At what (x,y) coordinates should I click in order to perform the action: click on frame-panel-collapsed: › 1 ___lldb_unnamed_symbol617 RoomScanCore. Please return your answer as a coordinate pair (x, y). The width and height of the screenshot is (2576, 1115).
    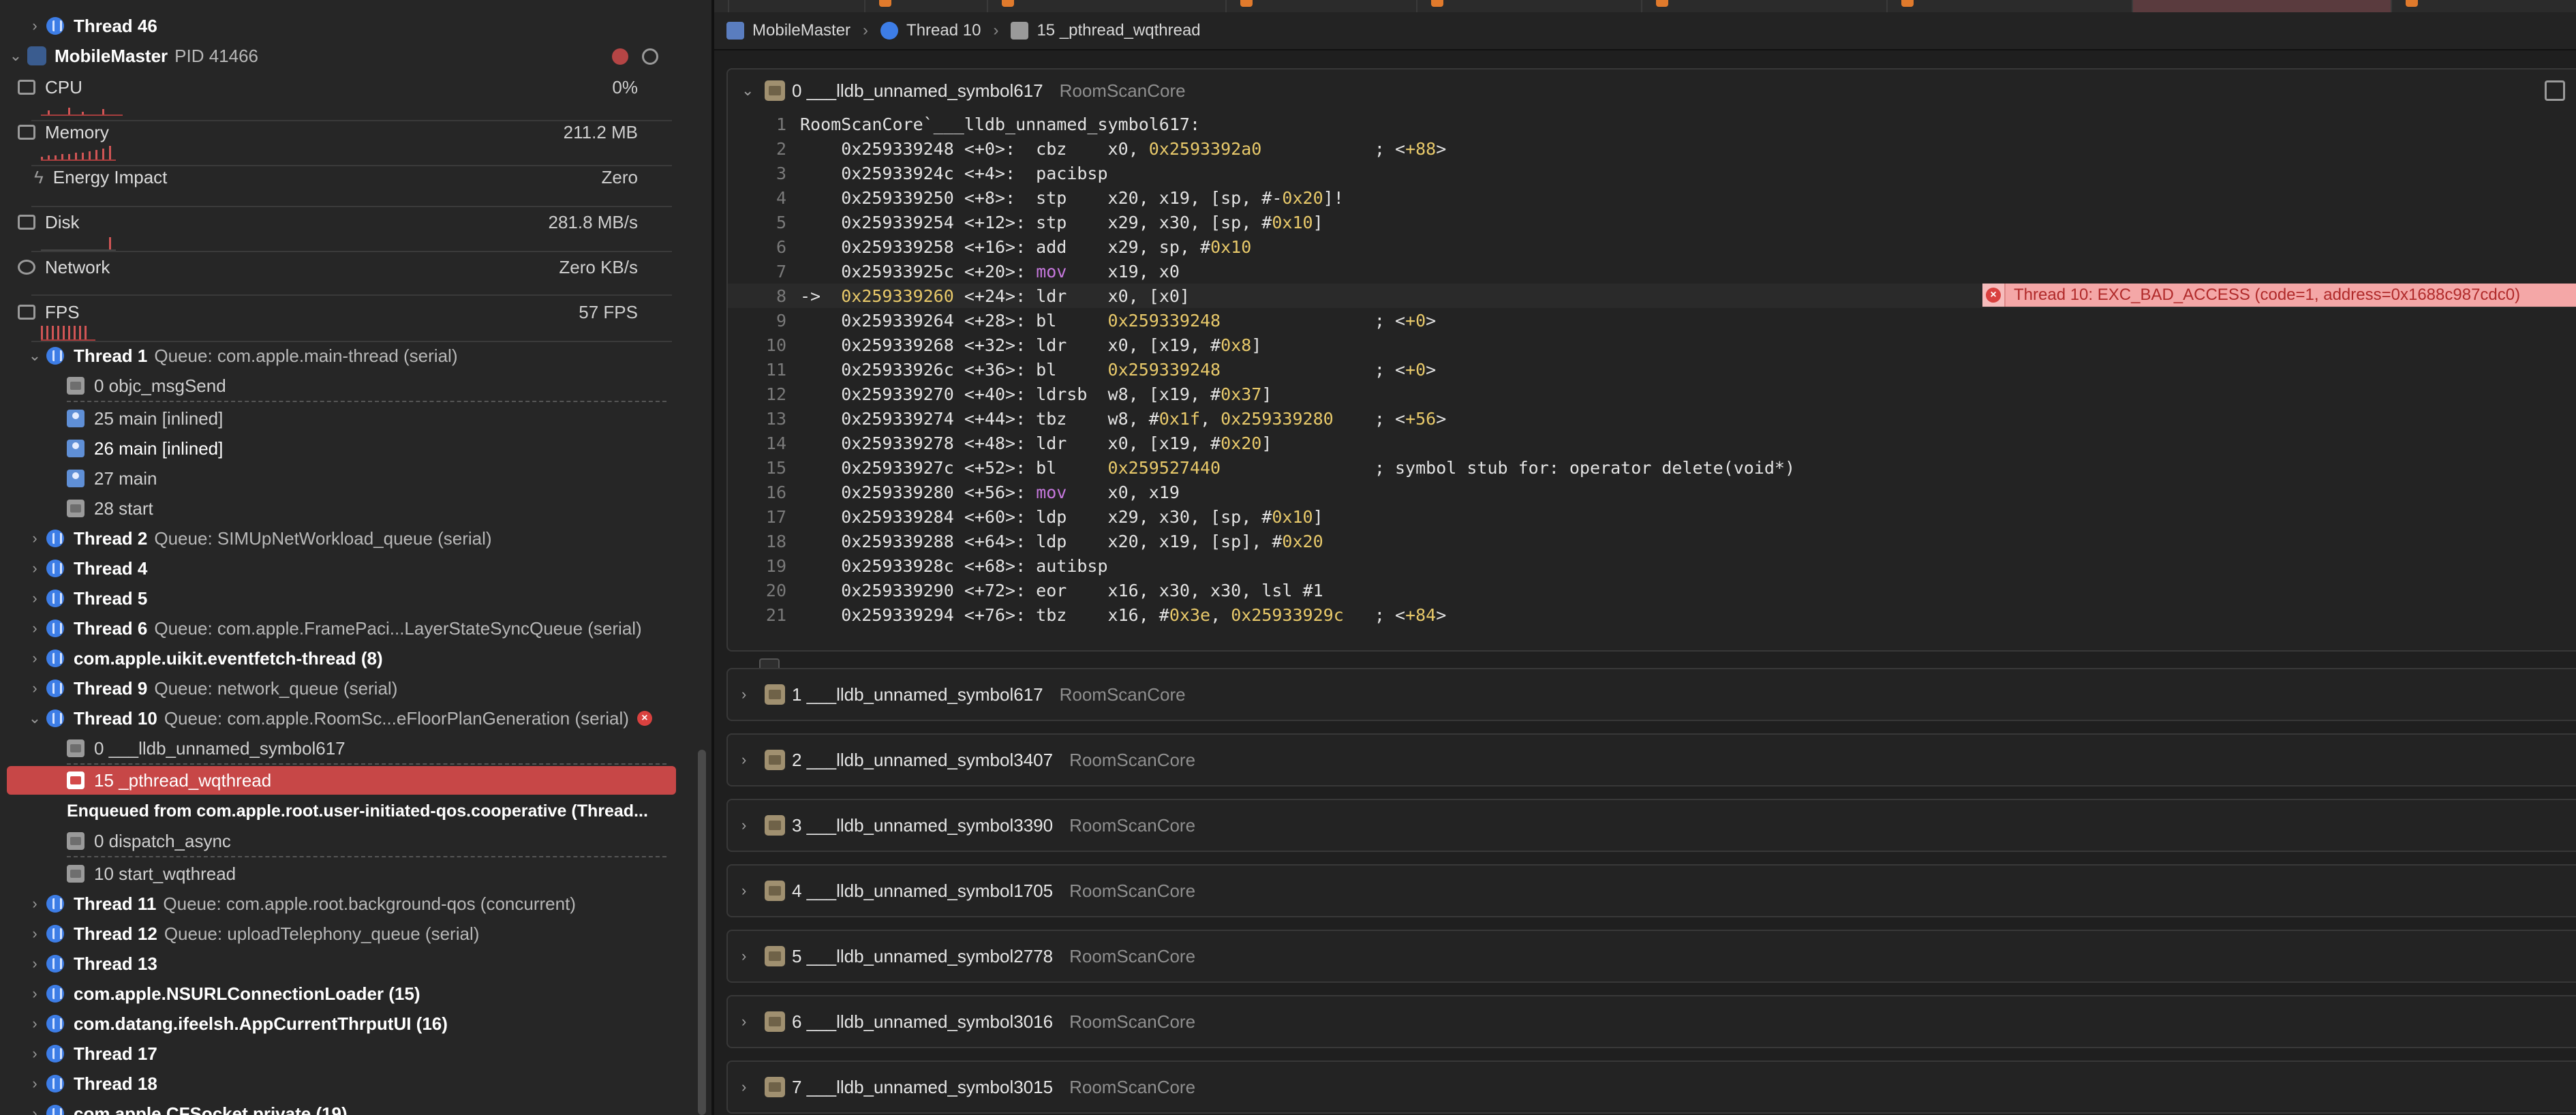
    Looking at the image, I should click on (1651, 695).